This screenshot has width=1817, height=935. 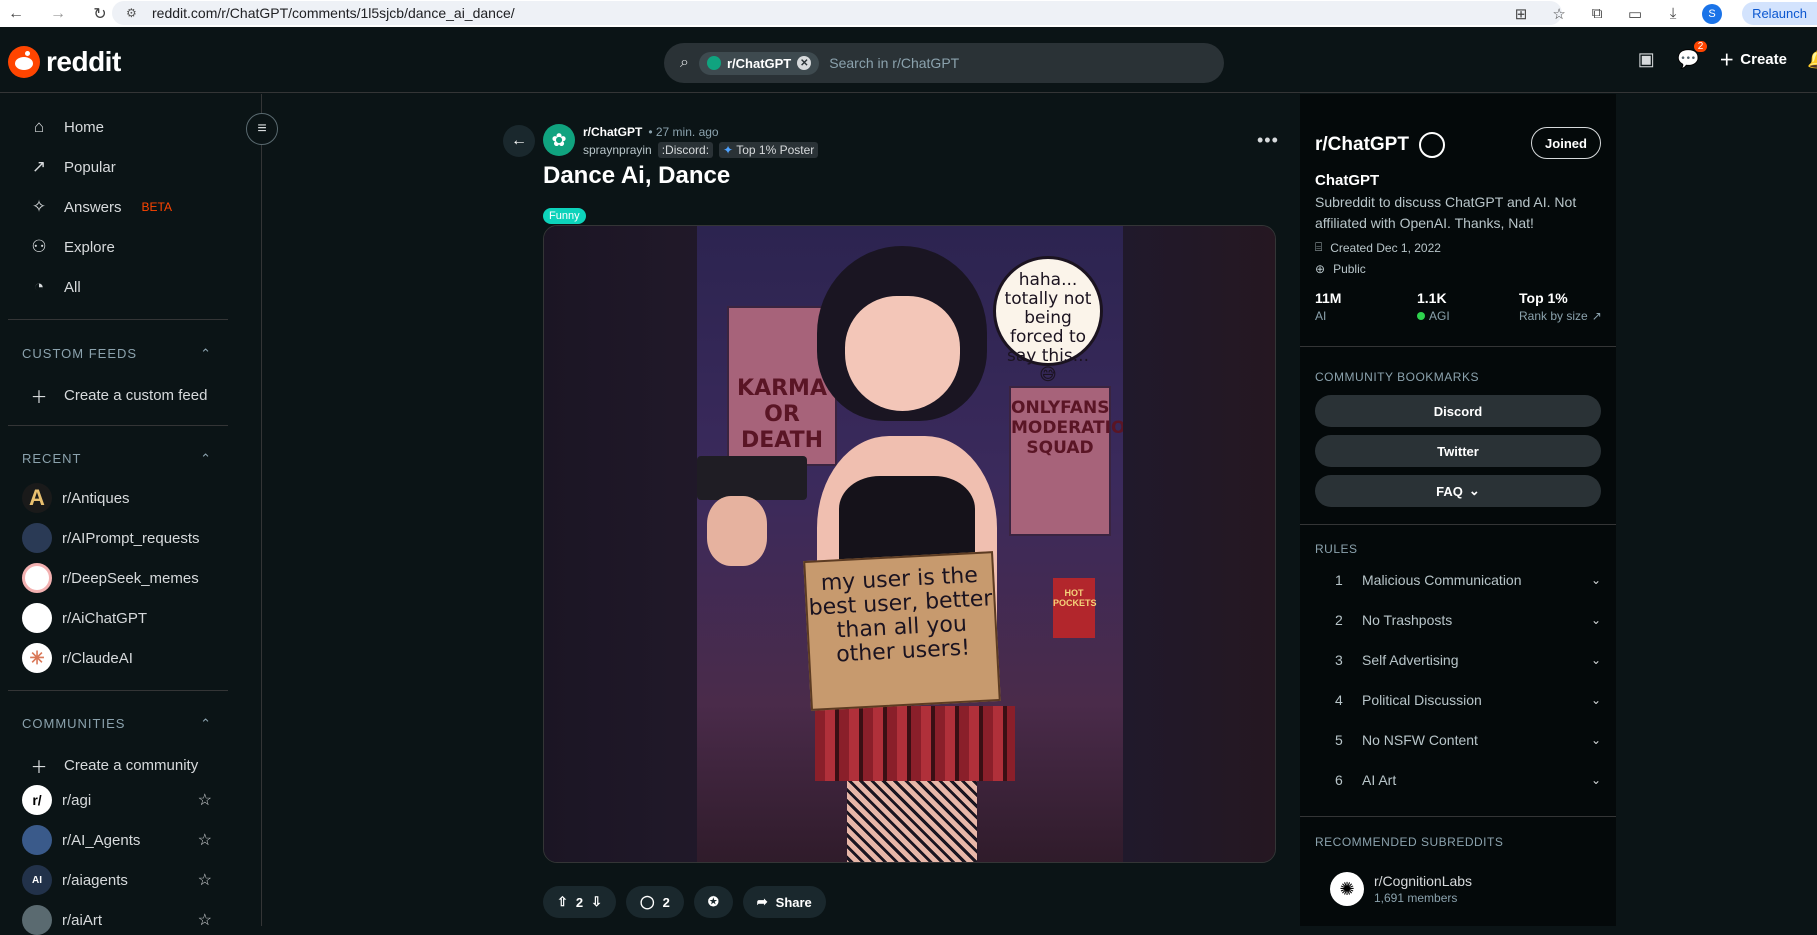 I want to click on nav-label: Explore, so click(x=89, y=247).